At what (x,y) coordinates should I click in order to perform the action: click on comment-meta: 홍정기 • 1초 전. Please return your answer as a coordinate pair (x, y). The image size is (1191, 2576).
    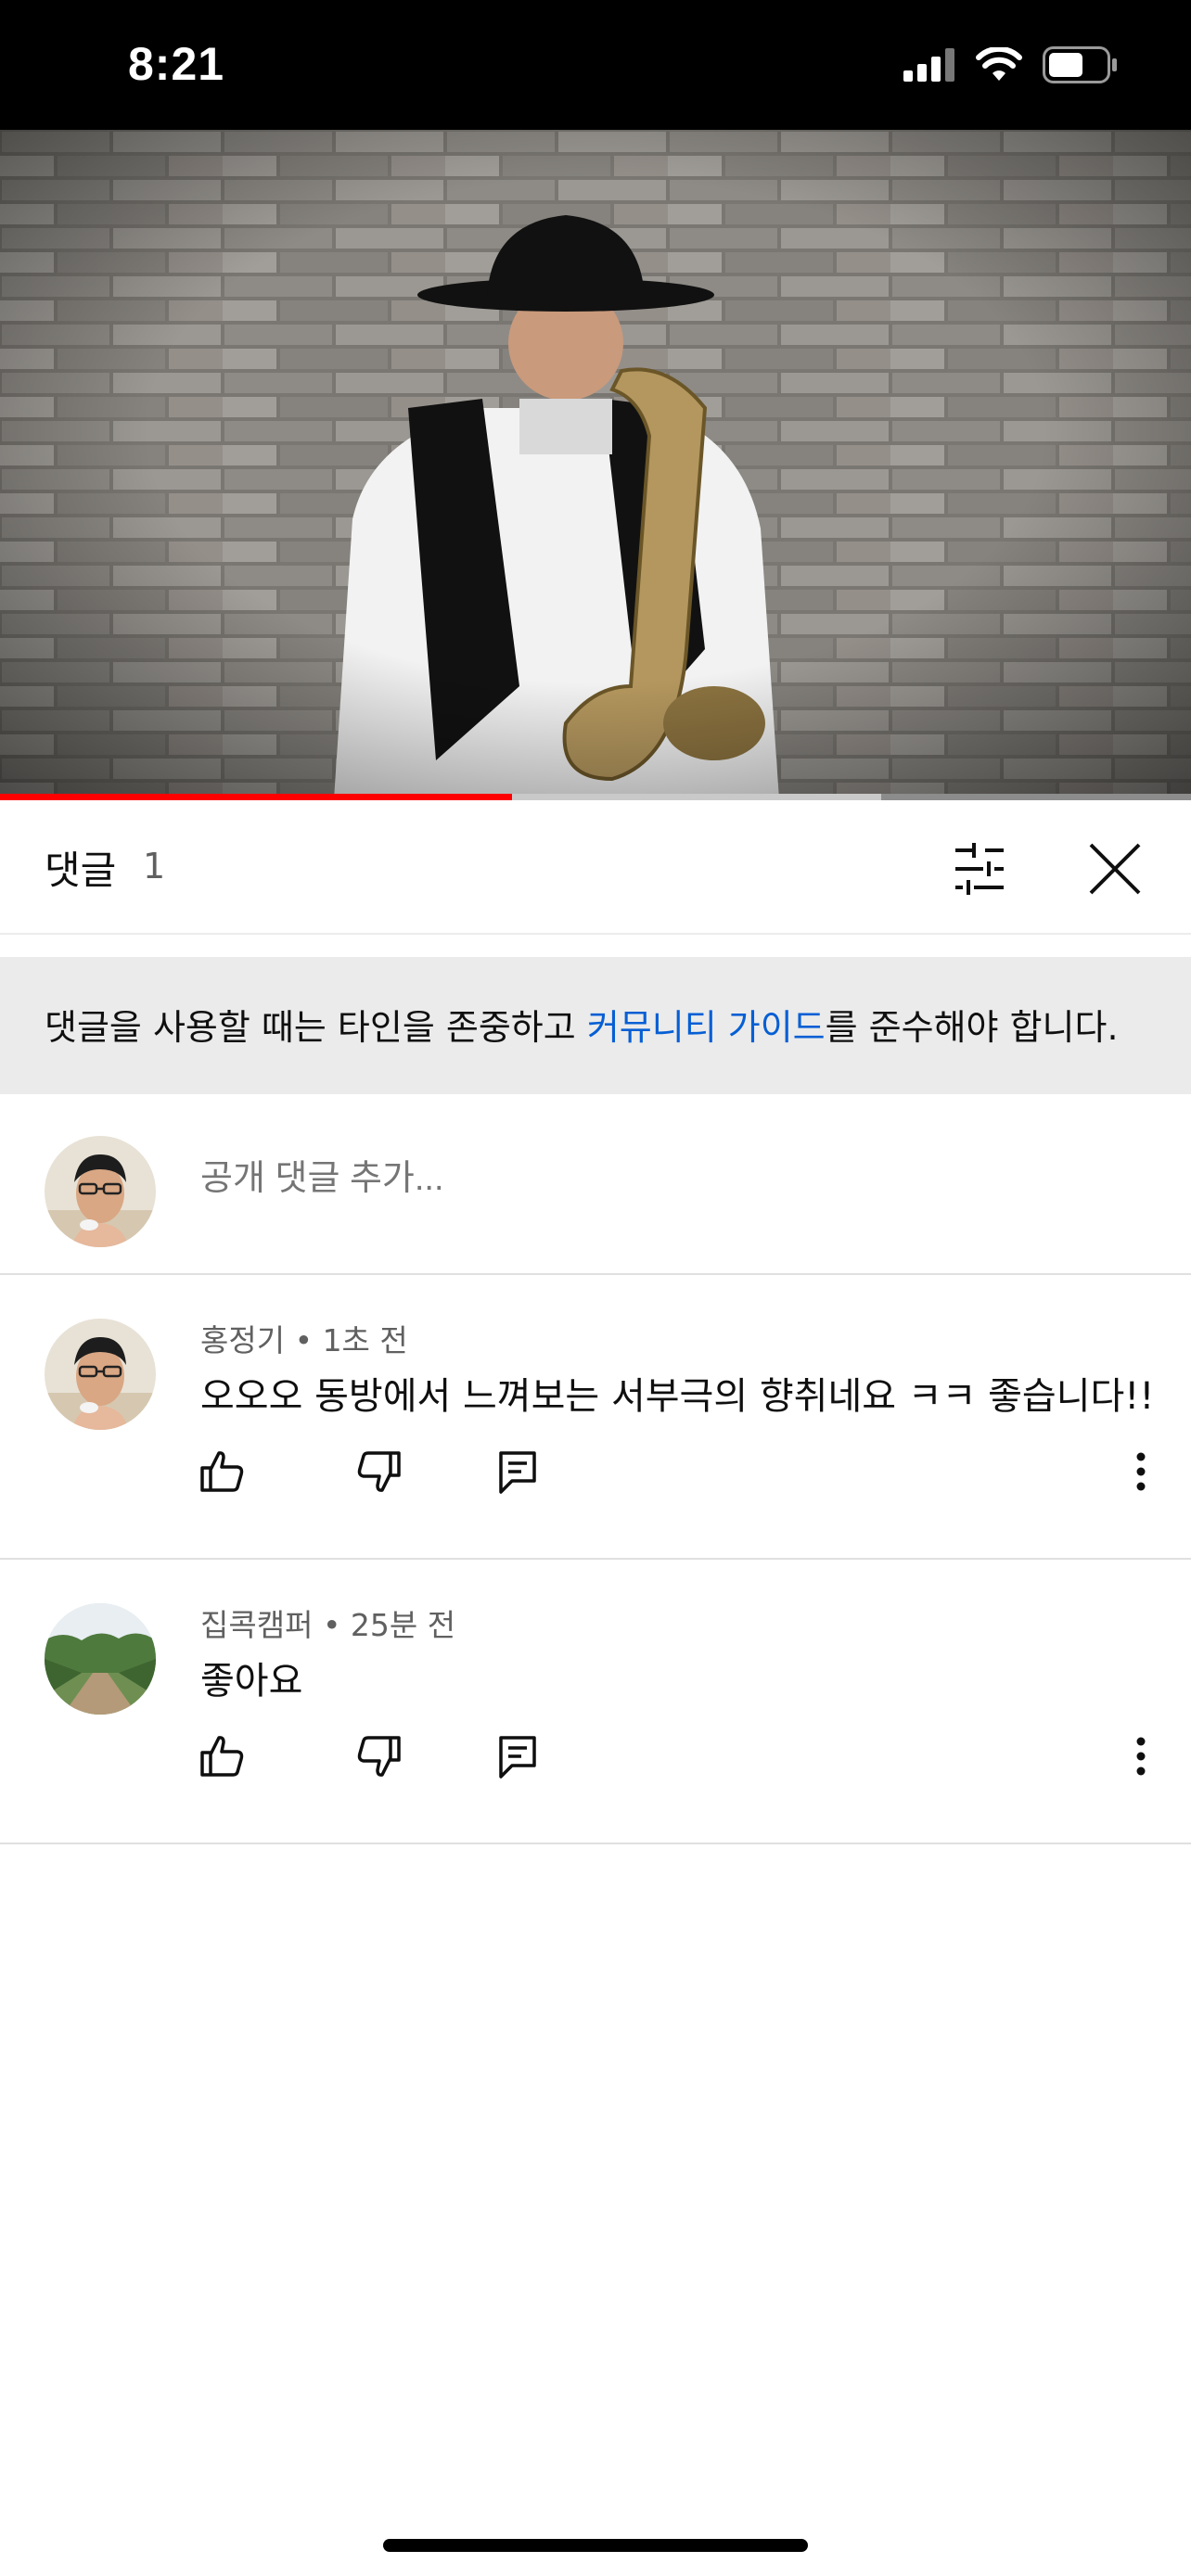
    Looking at the image, I should click on (304, 1338).